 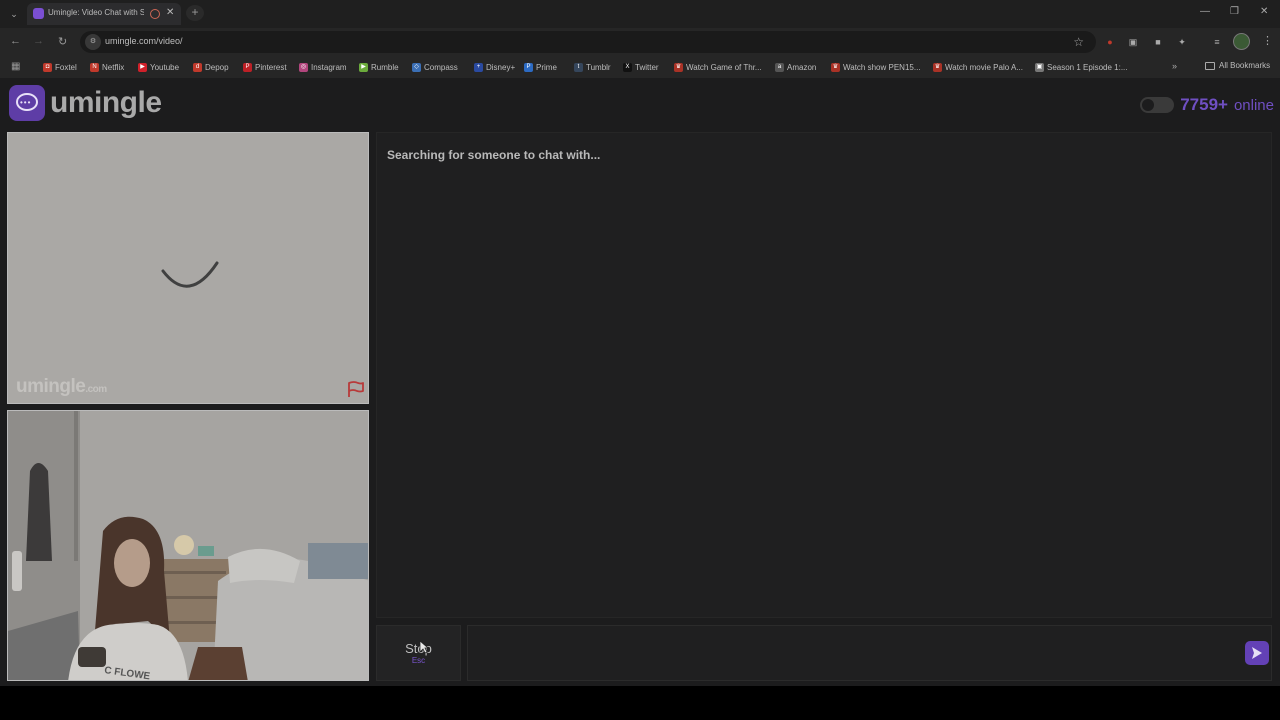 I want to click on mouse-cursor-icon, so click(x=424, y=647).